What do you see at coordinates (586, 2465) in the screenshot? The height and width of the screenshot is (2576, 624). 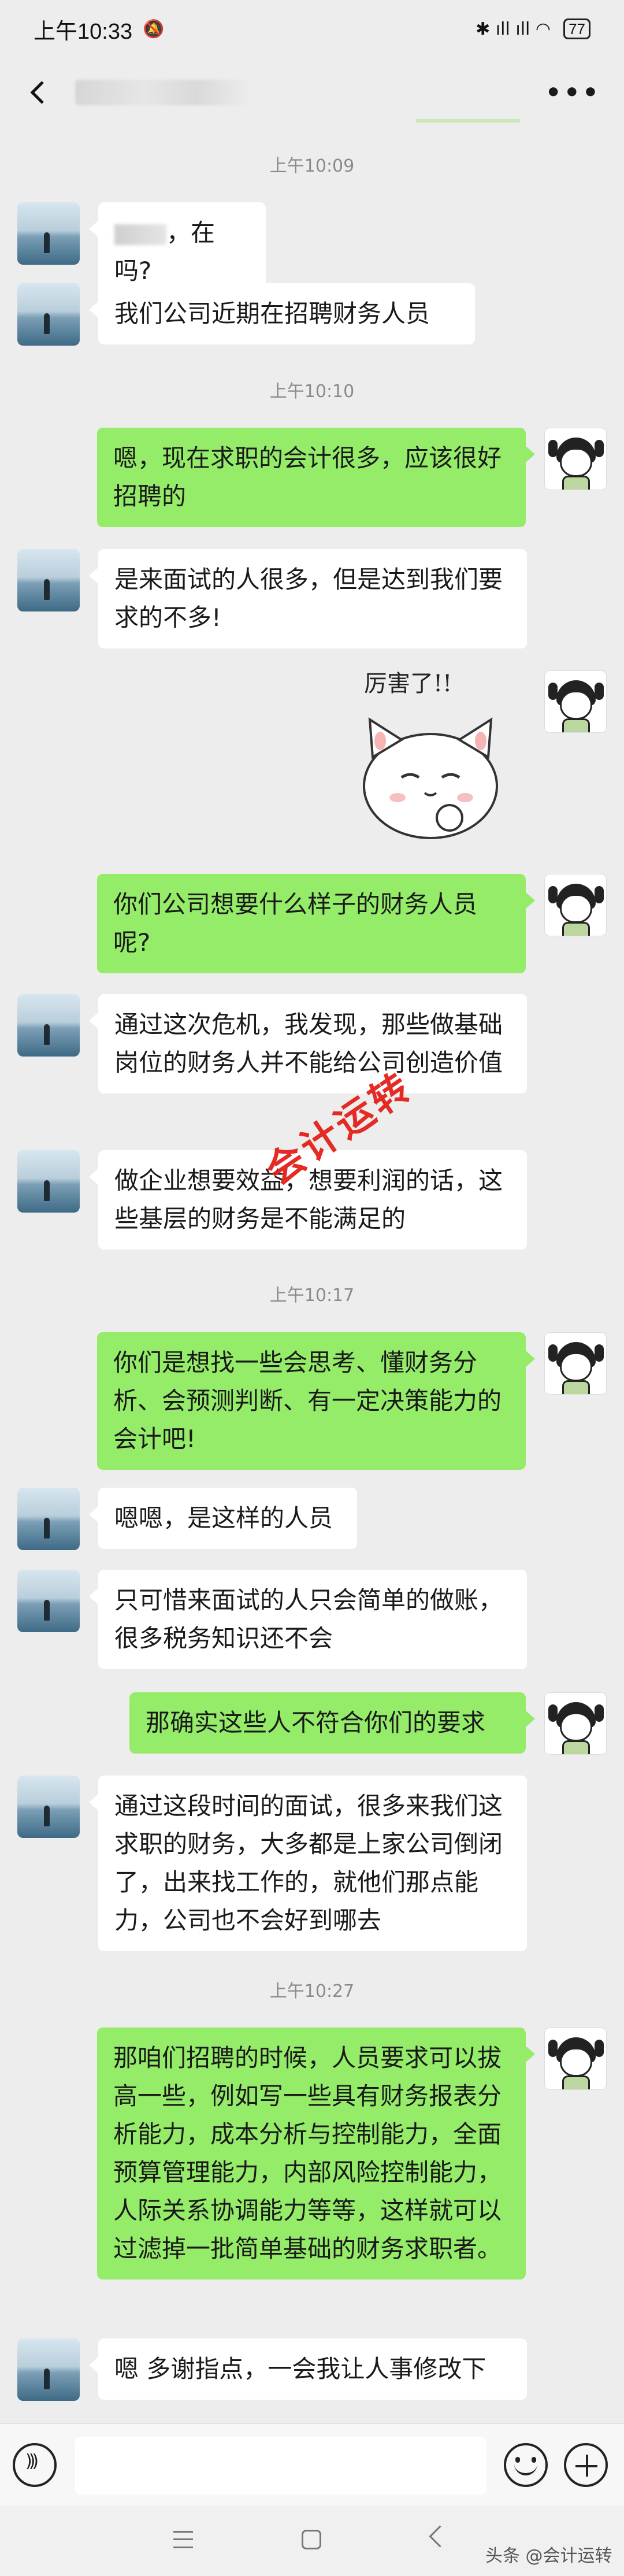 I see `plus-icon` at bounding box center [586, 2465].